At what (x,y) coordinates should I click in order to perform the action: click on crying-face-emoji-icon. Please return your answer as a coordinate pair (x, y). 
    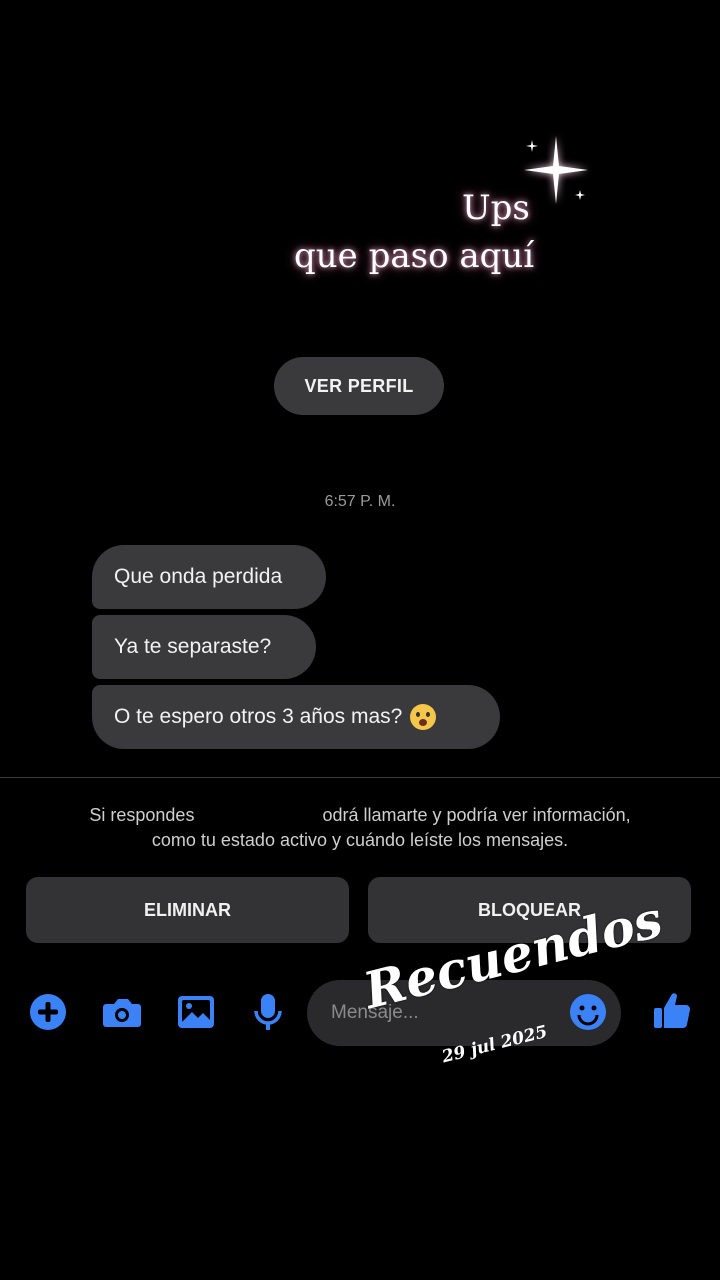
    Looking at the image, I should click on (423, 717).